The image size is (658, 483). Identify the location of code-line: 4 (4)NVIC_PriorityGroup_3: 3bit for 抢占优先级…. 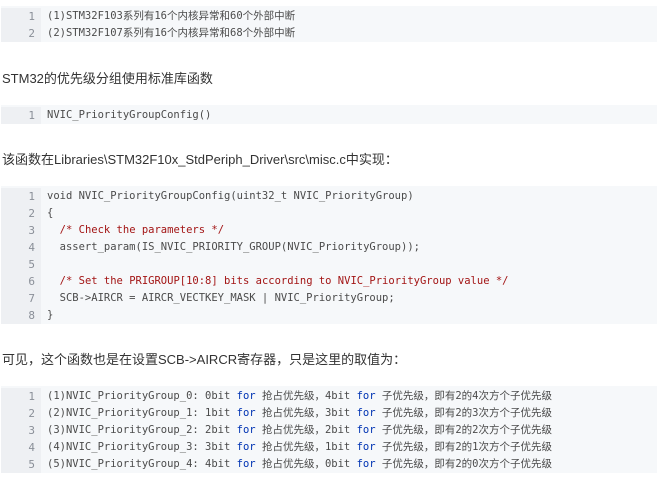
(329, 447).